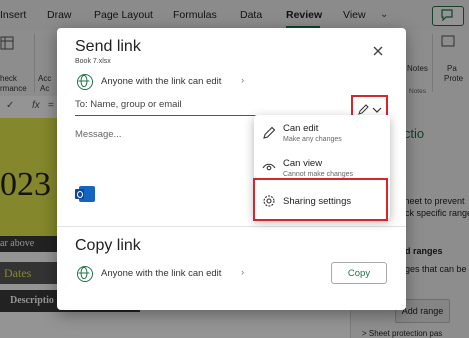 The image size is (469, 338). I want to click on copy-permission-text: Anyone with the link can edit, so click(161, 273).